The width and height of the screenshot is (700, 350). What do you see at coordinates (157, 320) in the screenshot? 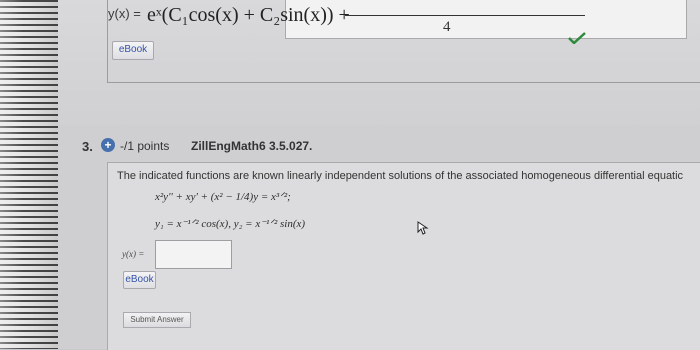
I see `submit-answer-button: Submit Answer` at bounding box center [157, 320].